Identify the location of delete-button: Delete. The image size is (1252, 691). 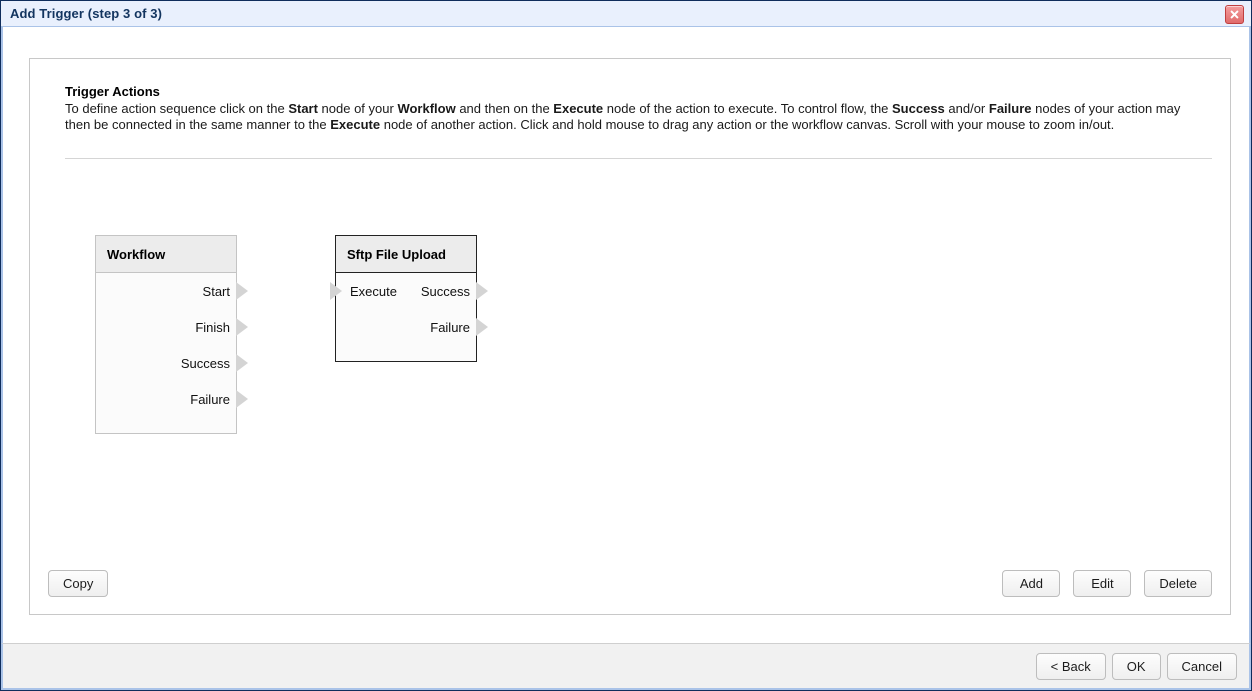
(1178, 583).